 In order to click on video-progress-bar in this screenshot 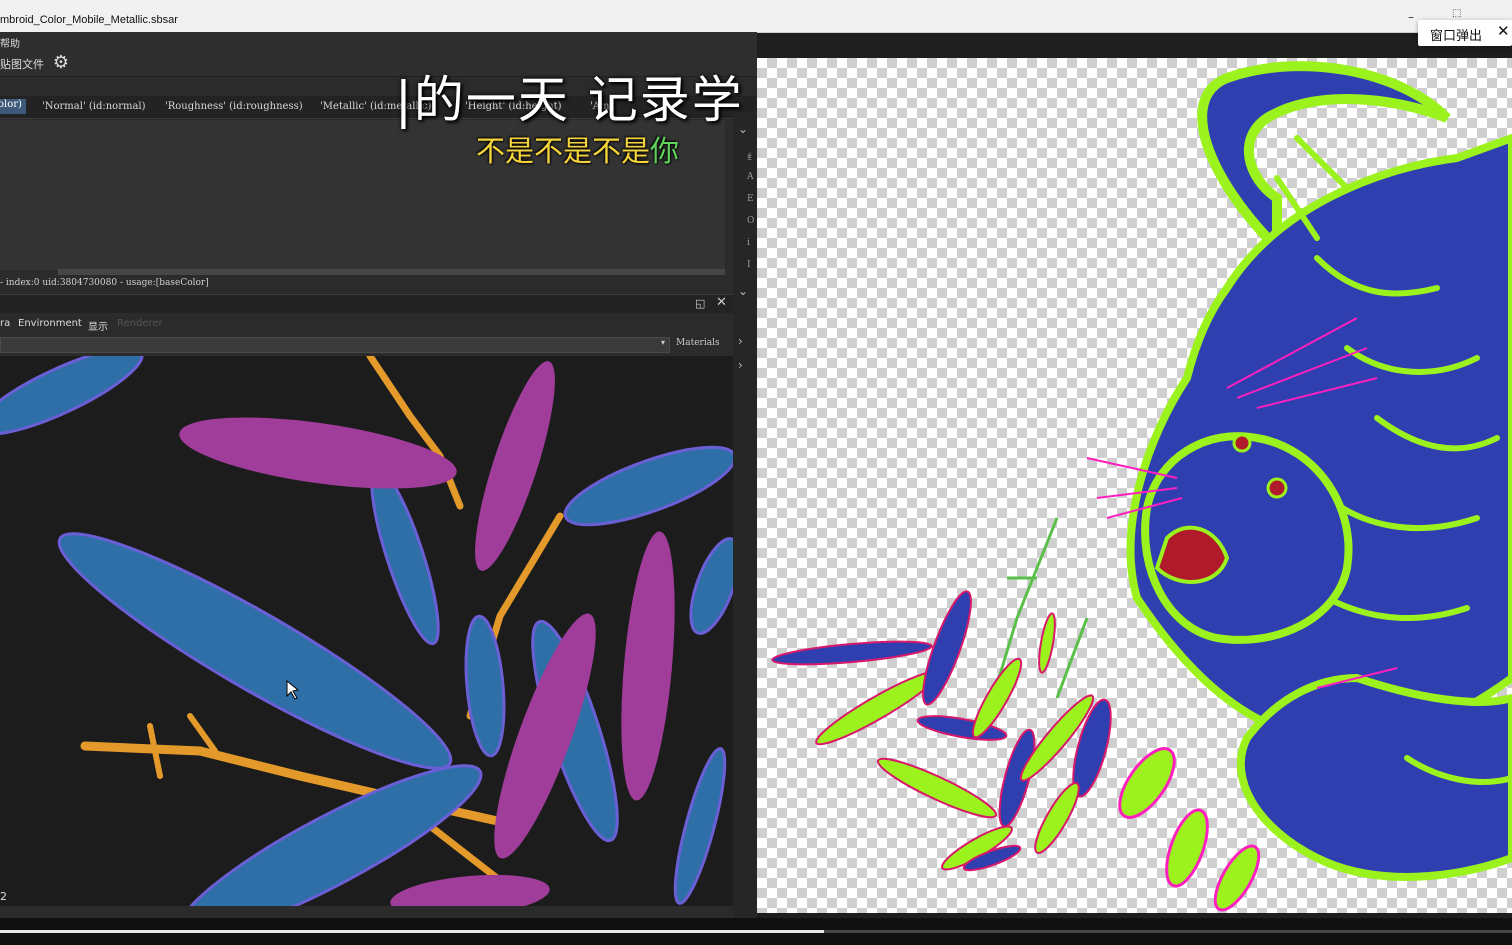, I will do `click(756, 931)`.